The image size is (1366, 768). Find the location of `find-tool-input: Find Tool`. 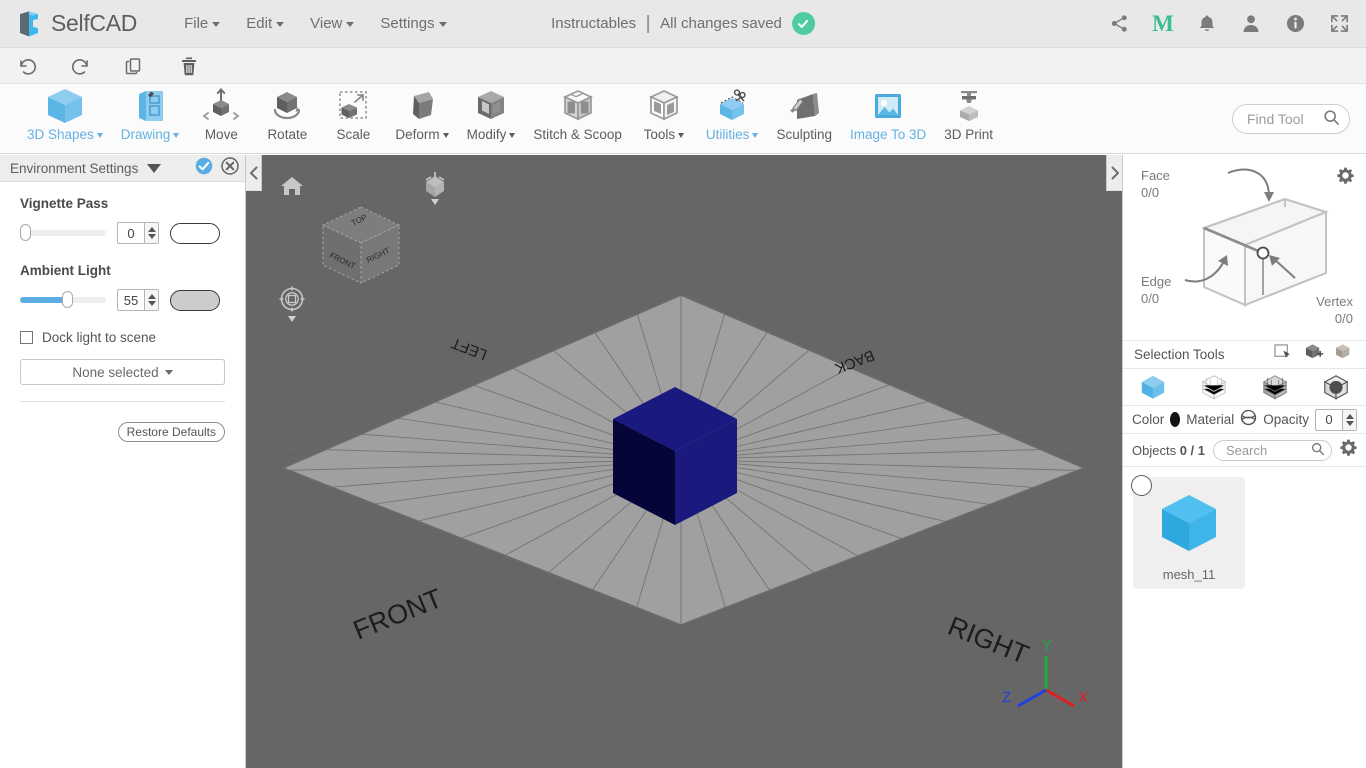

find-tool-input: Find Tool is located at coordinates (1291, 119).